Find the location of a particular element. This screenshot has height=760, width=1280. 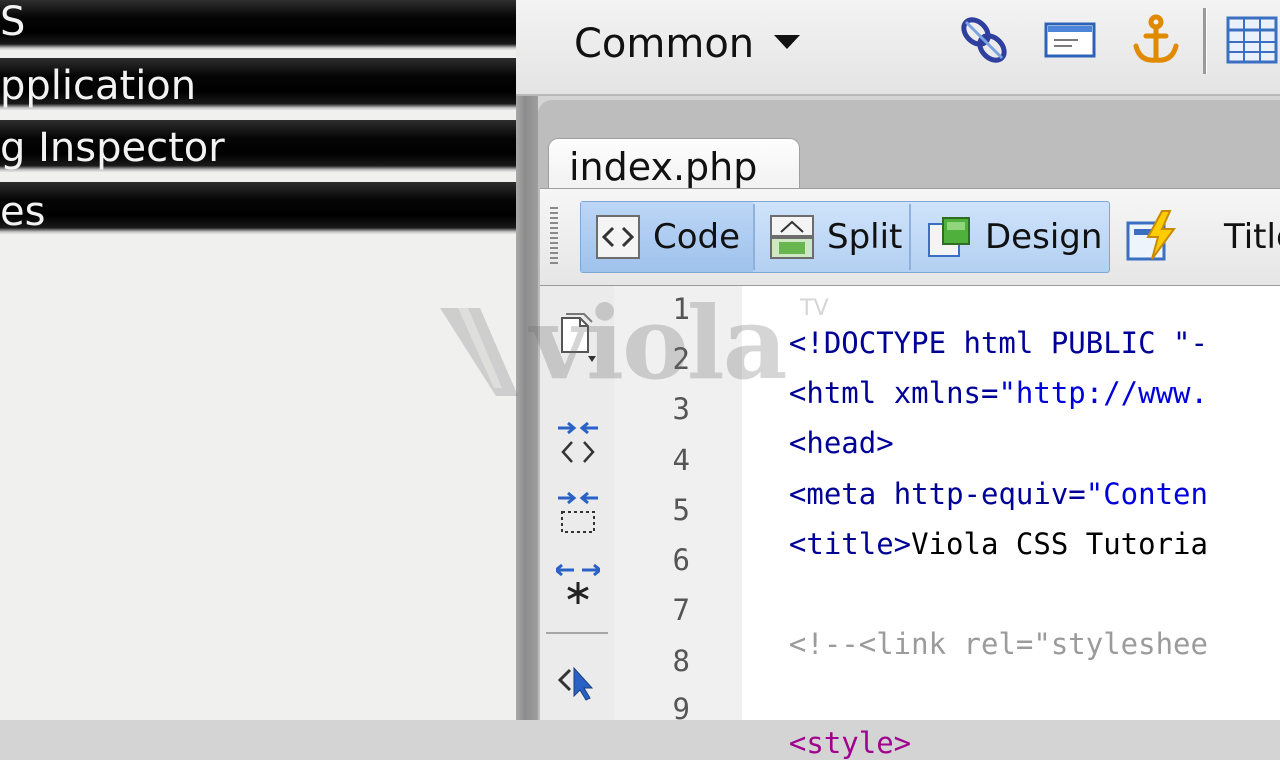

line-number: 4 is located at coordinates (681, 460).